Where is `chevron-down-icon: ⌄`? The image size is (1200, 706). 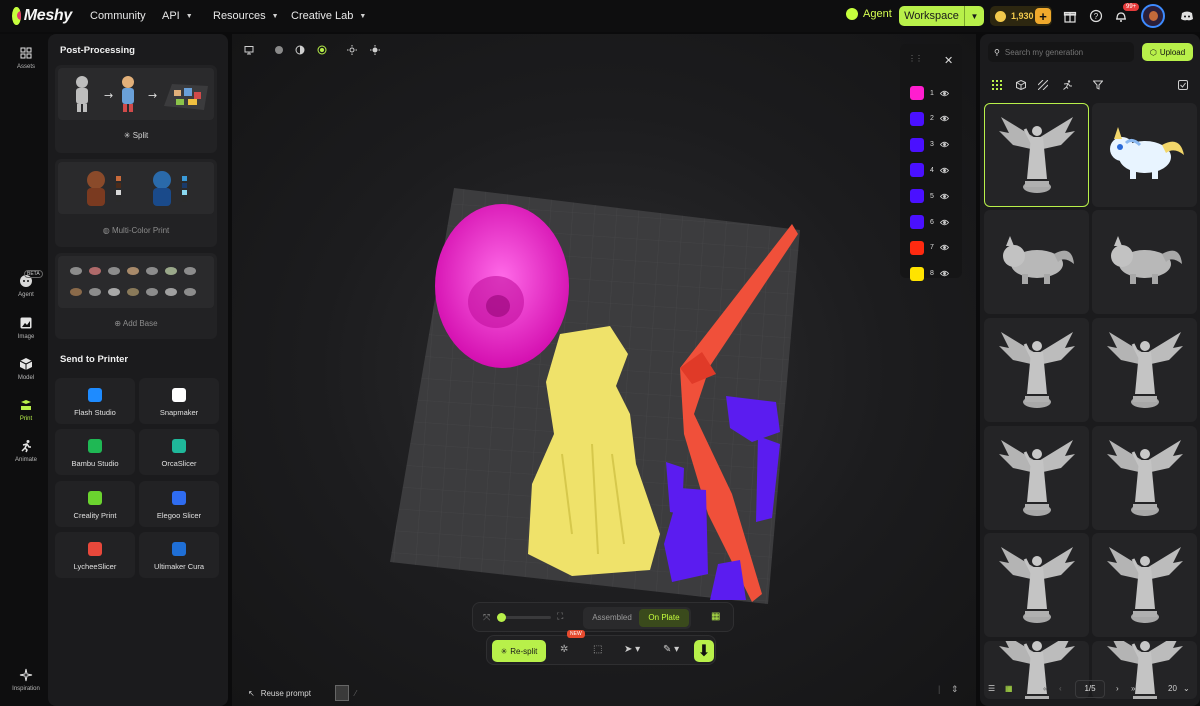 chevron-down-icon: ⌄ is located at coordinates (1186, 688).